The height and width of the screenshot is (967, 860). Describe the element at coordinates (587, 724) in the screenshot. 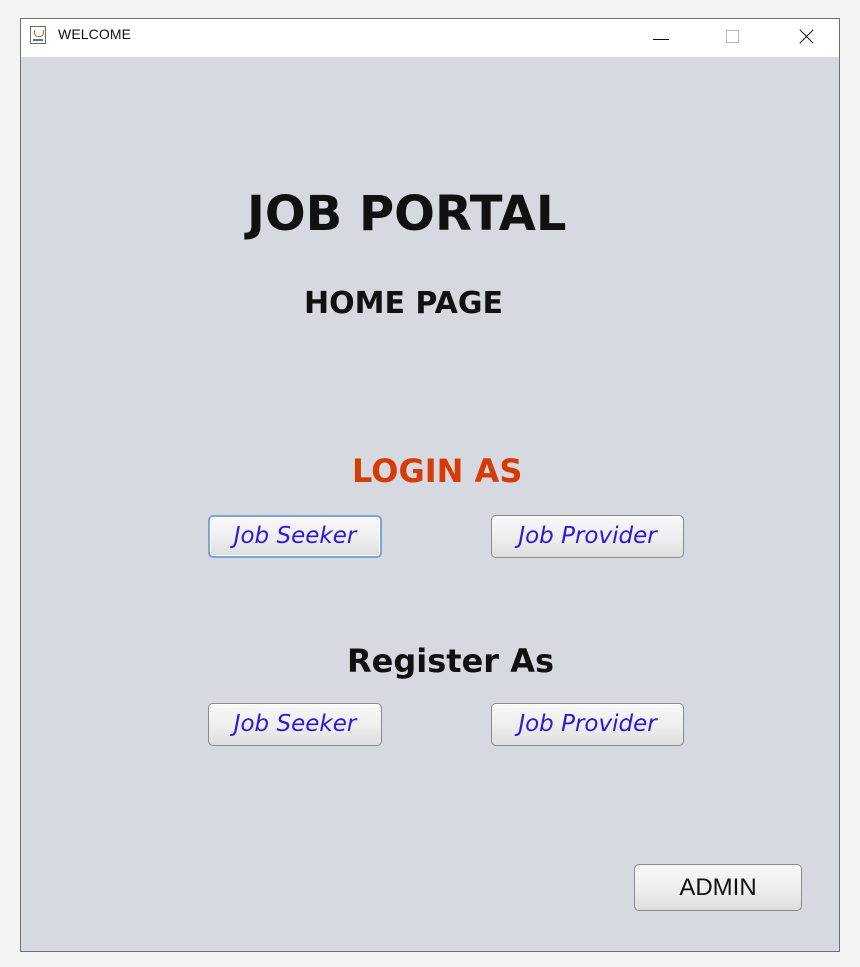

I see `register-job-provider-button: Job Provider` at that location.